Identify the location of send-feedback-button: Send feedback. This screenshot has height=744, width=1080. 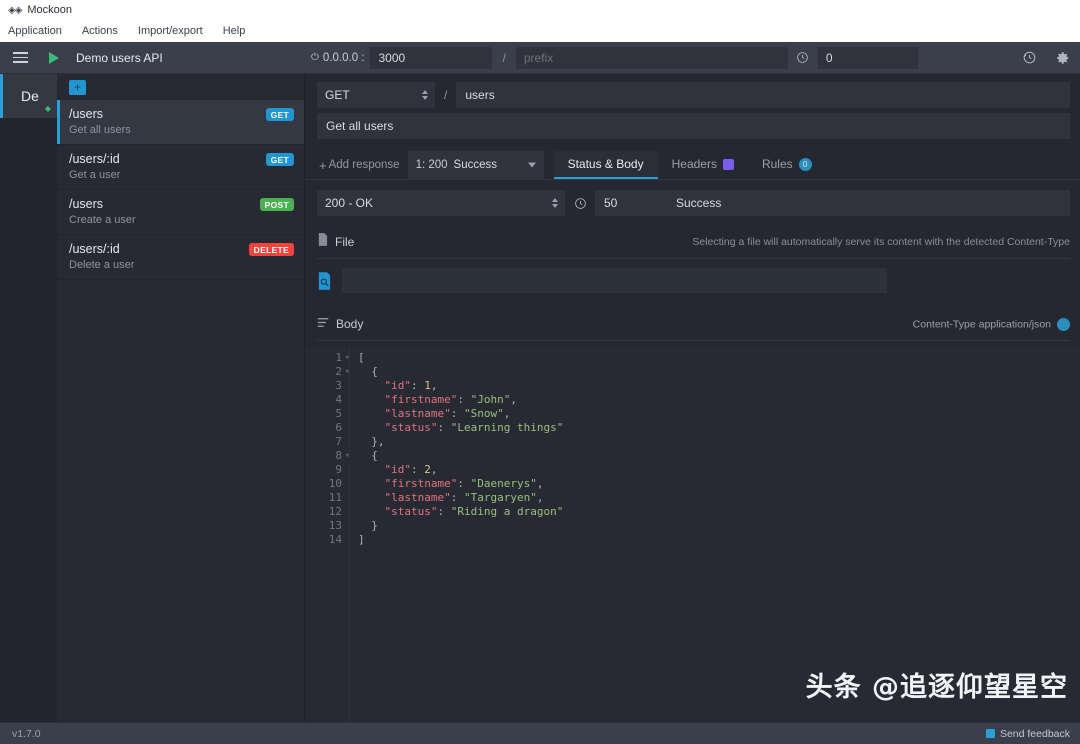
(1027, 734).